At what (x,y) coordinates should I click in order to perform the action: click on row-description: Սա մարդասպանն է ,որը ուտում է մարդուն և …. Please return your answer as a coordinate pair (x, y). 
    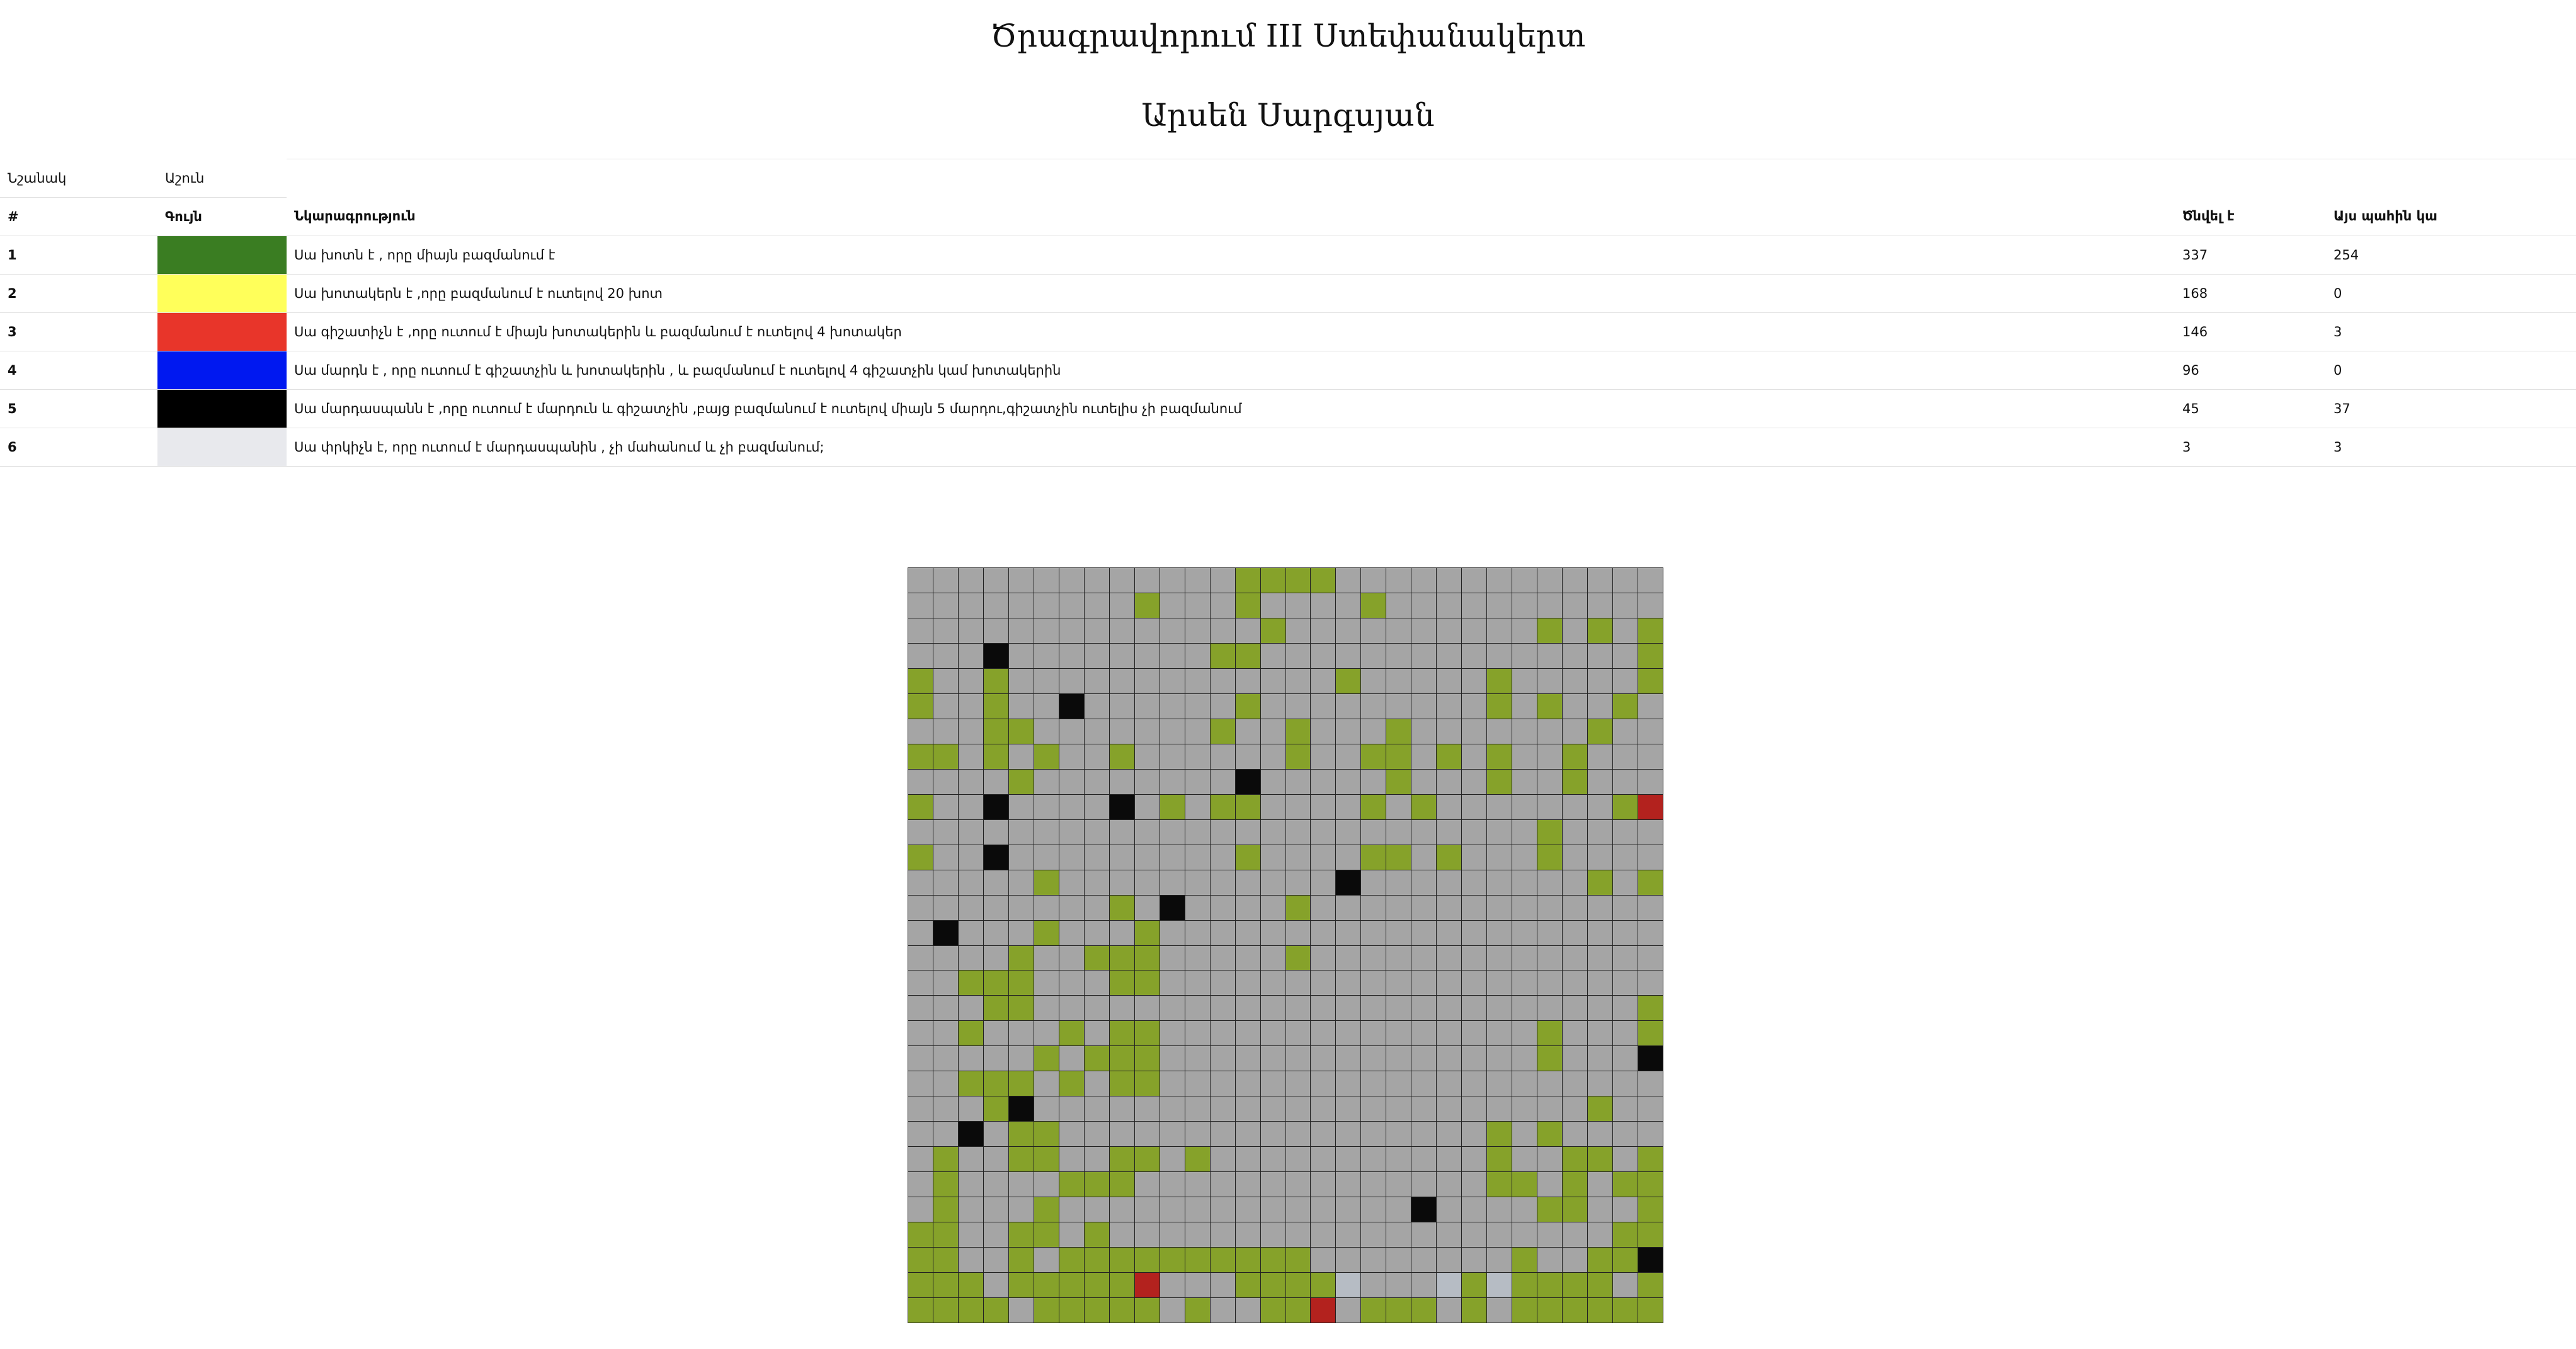
    Looking at the image, I should click on (1231, 408).